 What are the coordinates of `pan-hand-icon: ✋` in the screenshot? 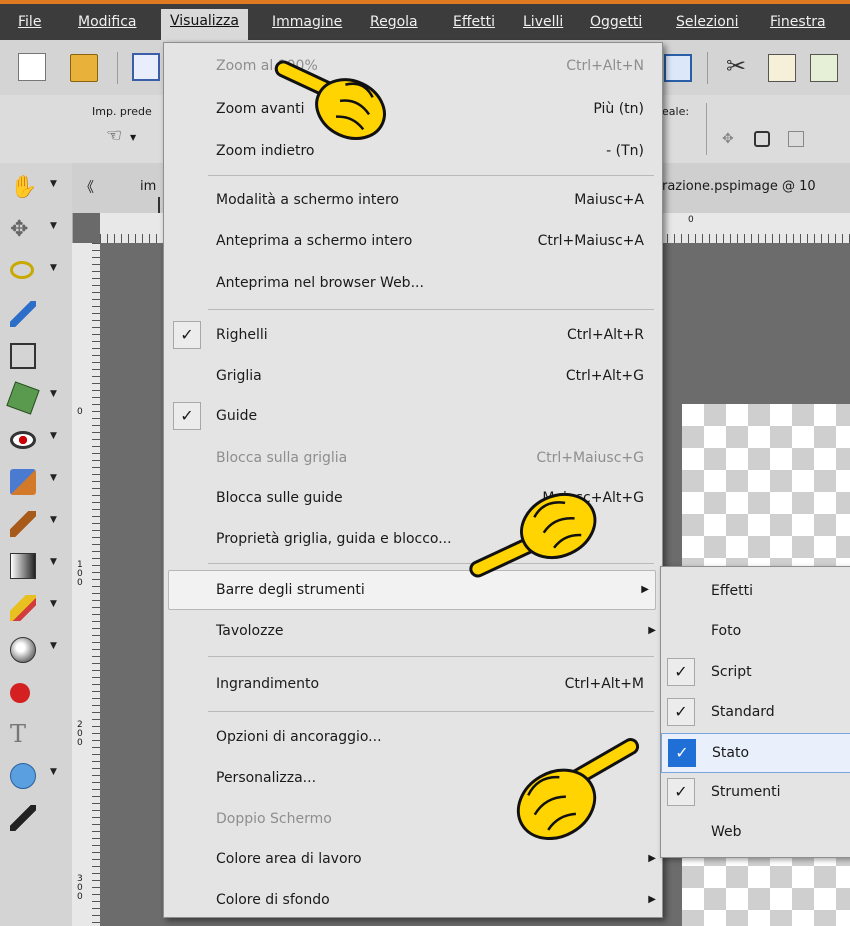 It's located at (24, 187).